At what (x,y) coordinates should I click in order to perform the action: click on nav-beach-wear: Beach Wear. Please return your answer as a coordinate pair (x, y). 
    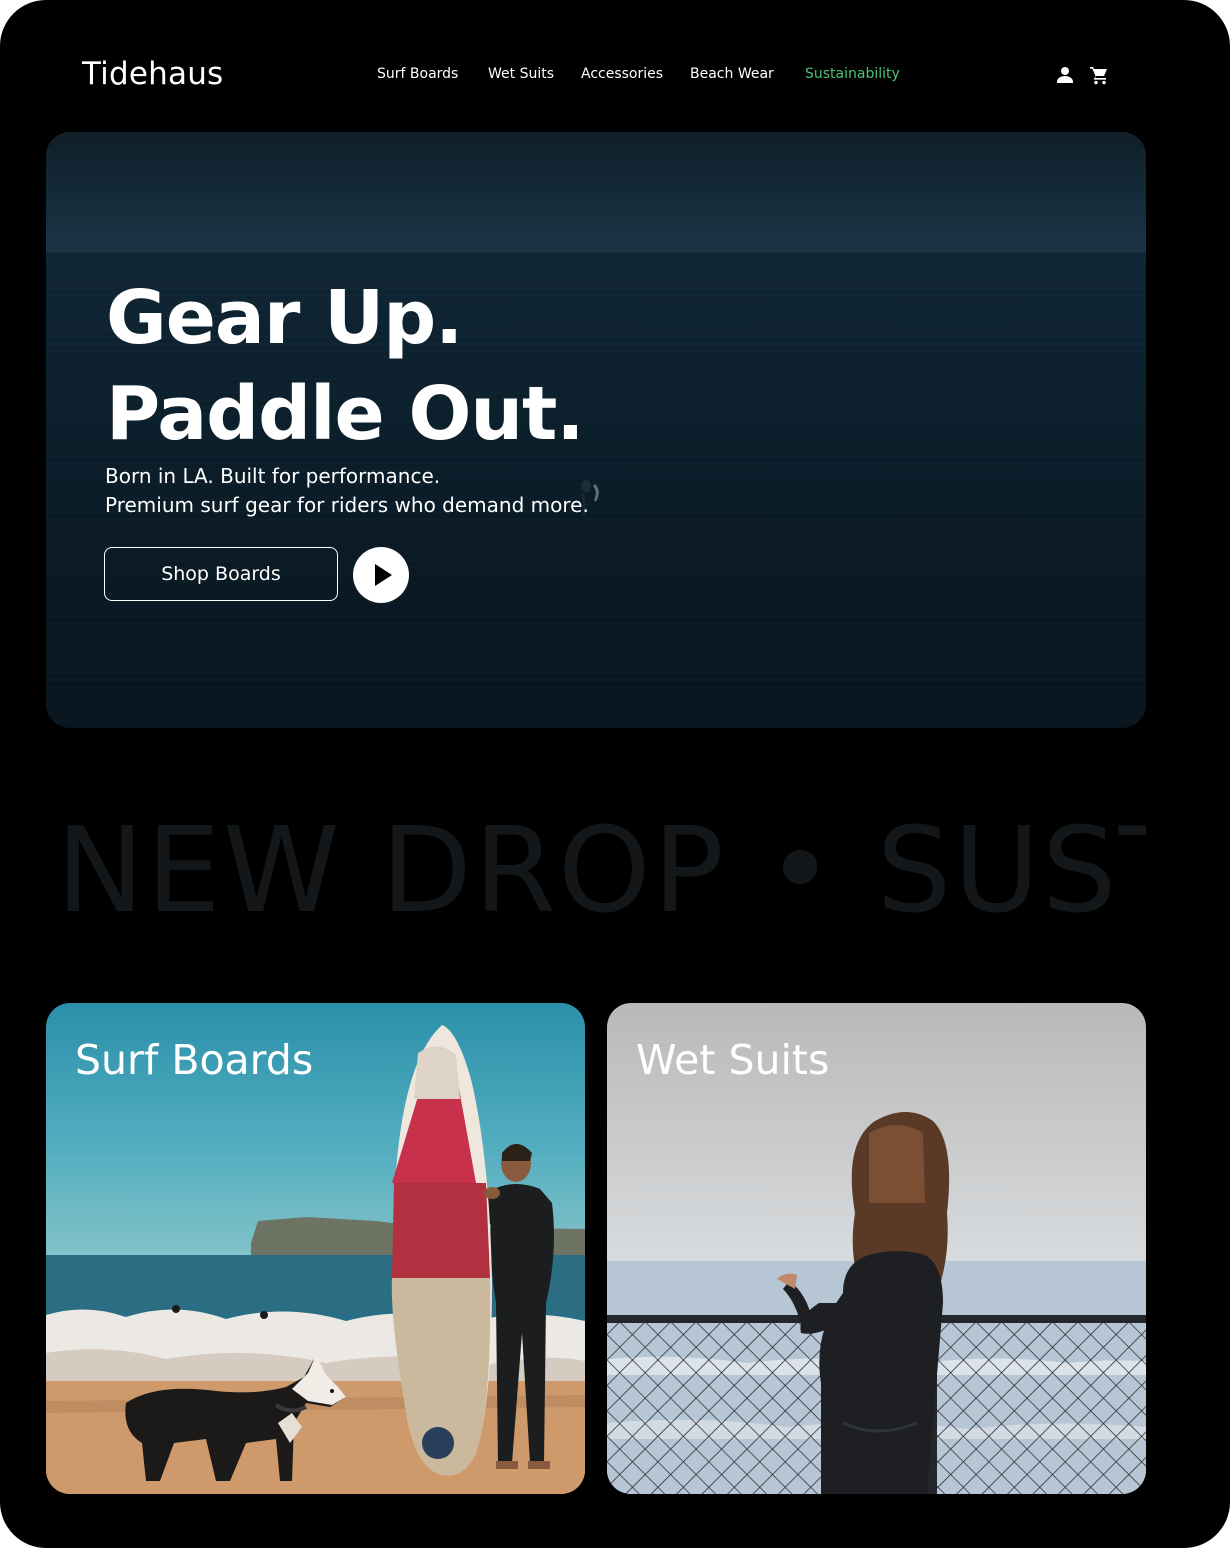
    Looking at the image, I should click on (732, 74).